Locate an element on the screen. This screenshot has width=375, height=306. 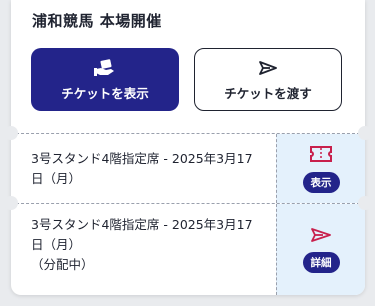
hand-ticket-icon is located at coordinates (105, 68).